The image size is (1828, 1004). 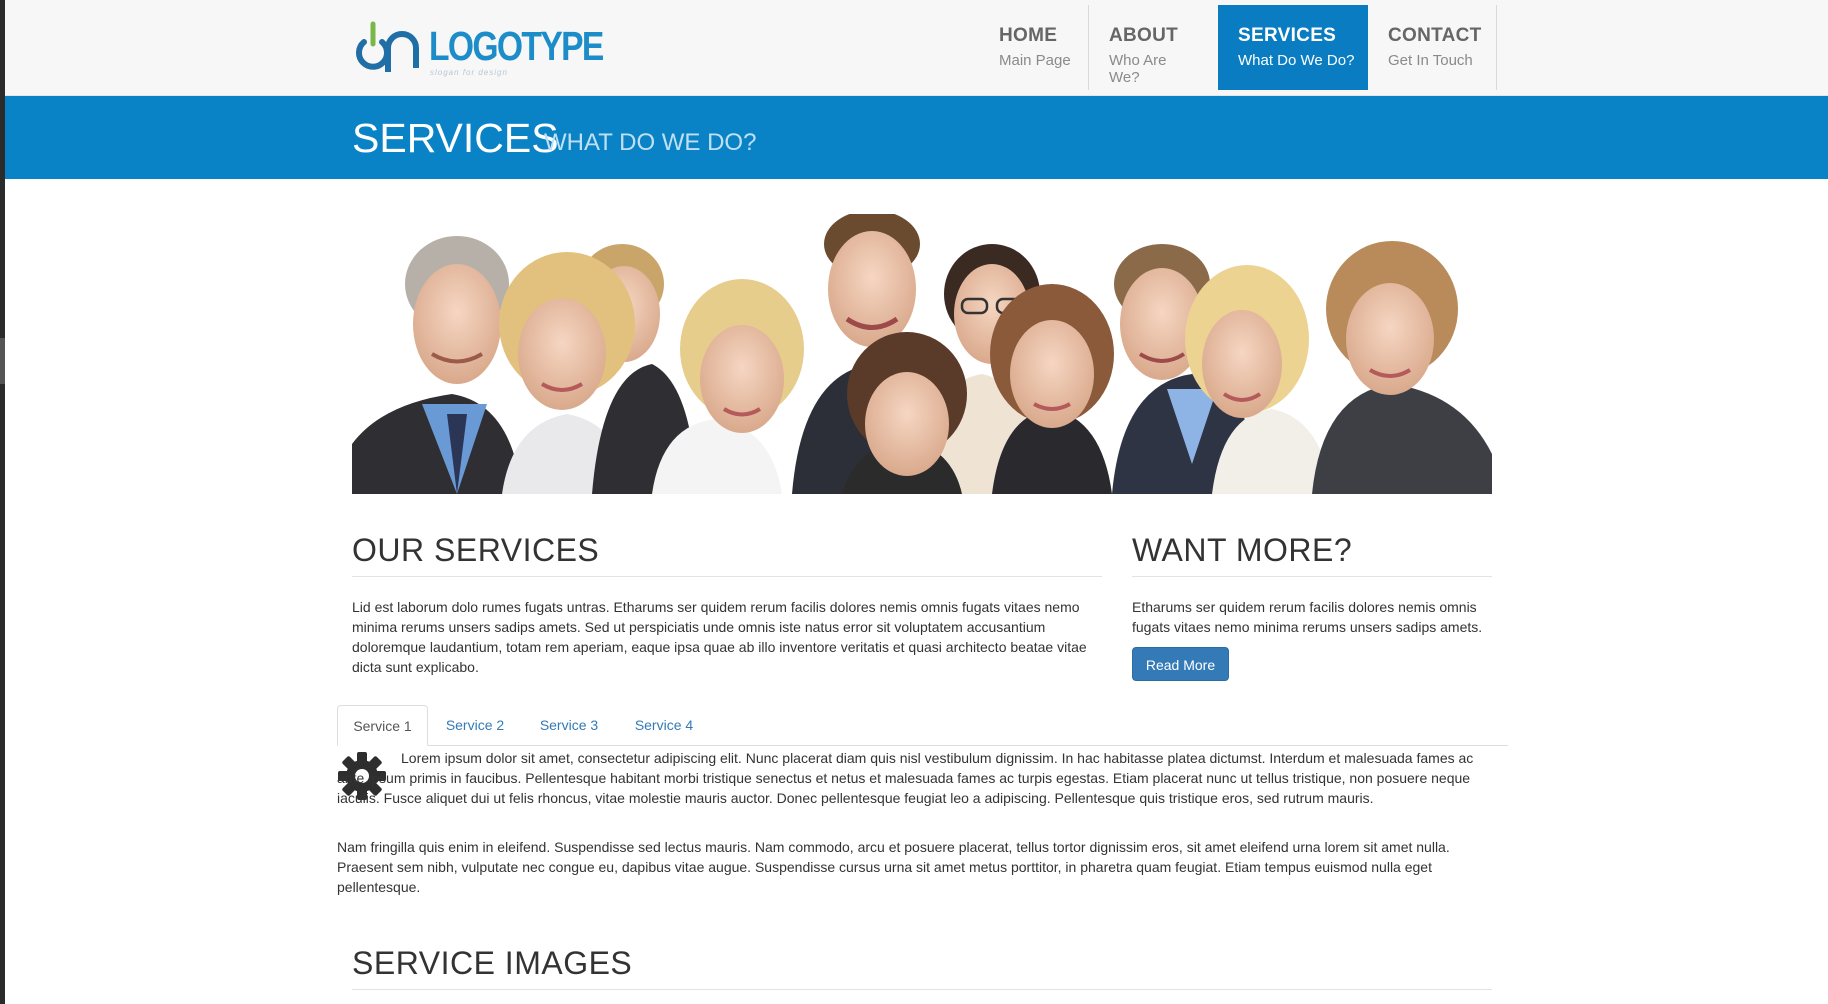 I want to click on tab-service-4: Service 4, so click(x=664, y=725).